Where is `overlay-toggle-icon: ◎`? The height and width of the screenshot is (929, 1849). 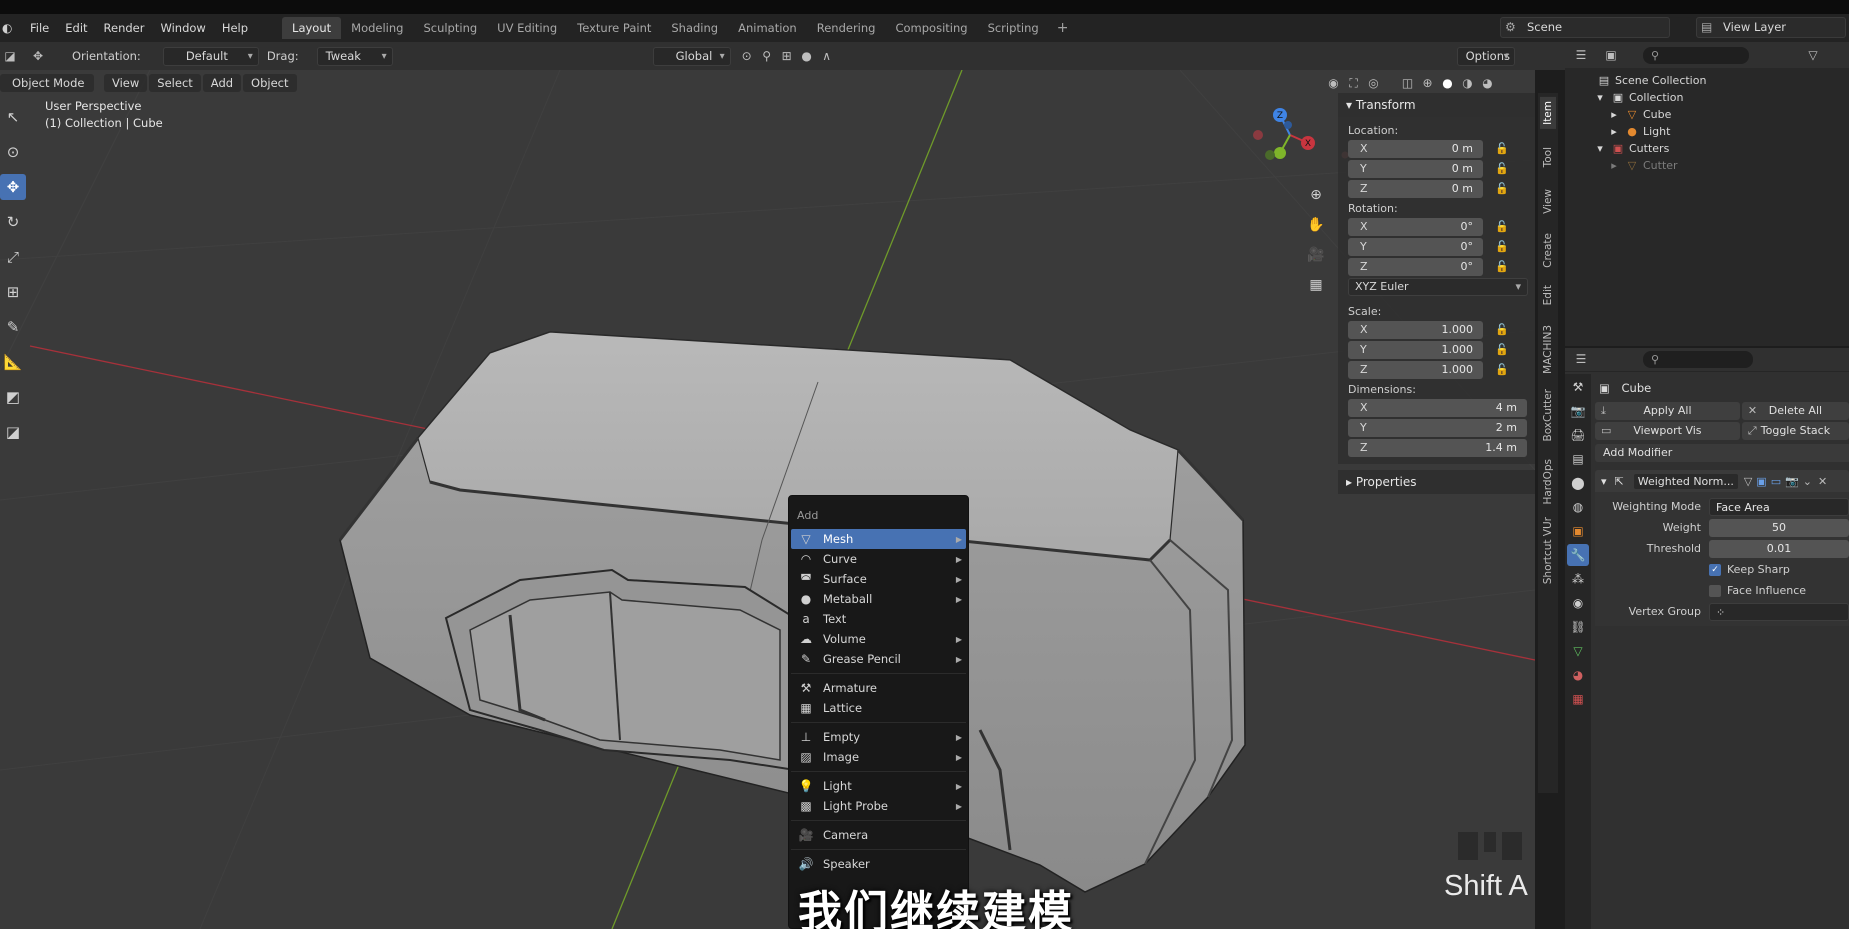 overlay-toggle-icon: ◎ is located at coordinates (1374, 83).